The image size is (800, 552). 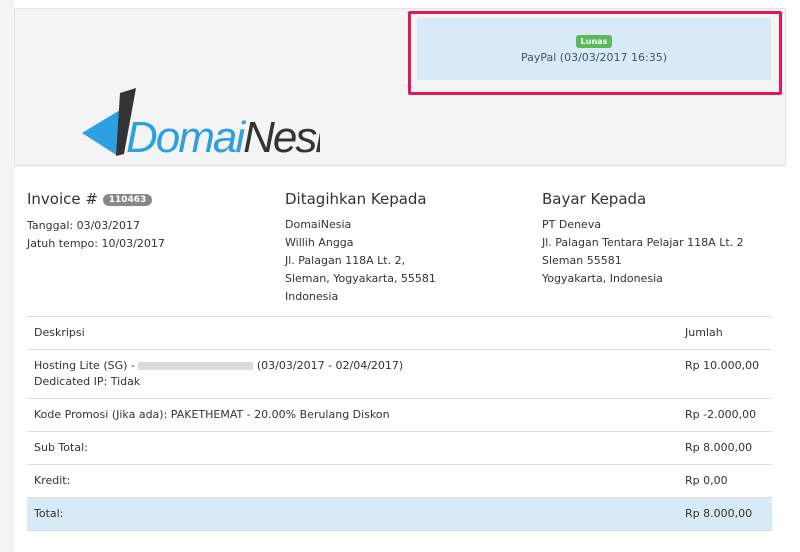 What do you see at coordinates (87, 381) in the screenshot?
I see `item-detail: Dedicated IP: Tidak` at bounding box center [87, 381].